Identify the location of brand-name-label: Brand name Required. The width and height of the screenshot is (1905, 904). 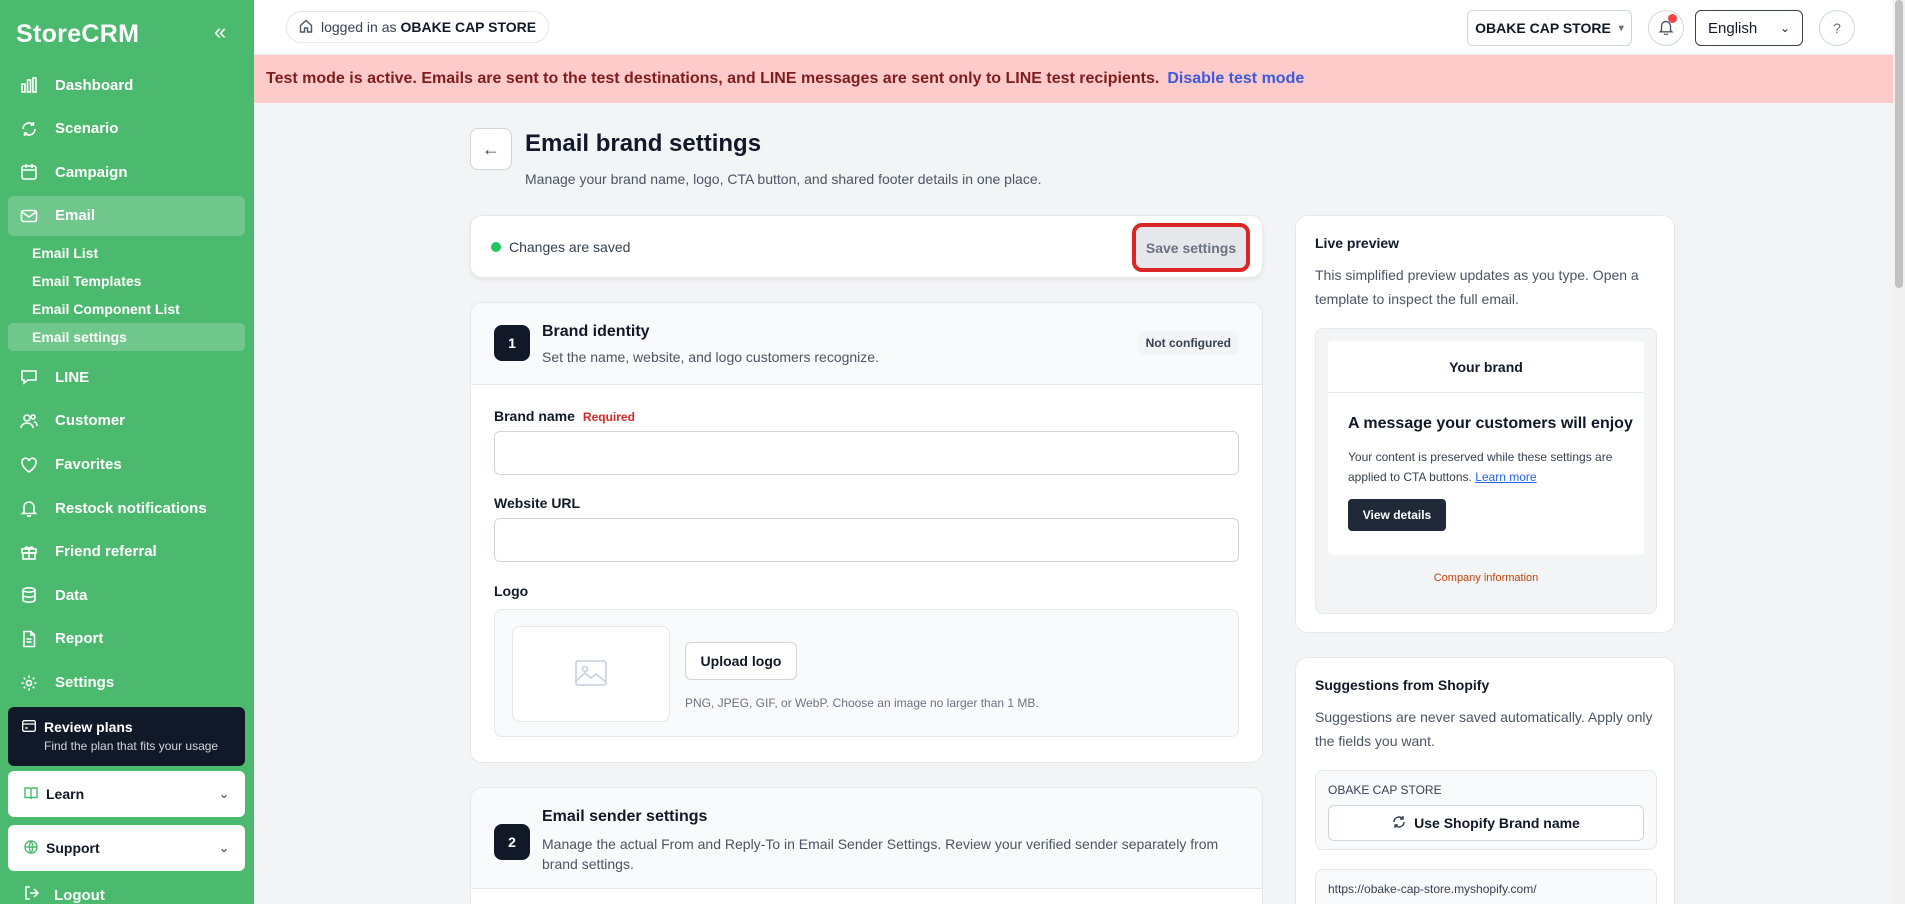
(564, 416).